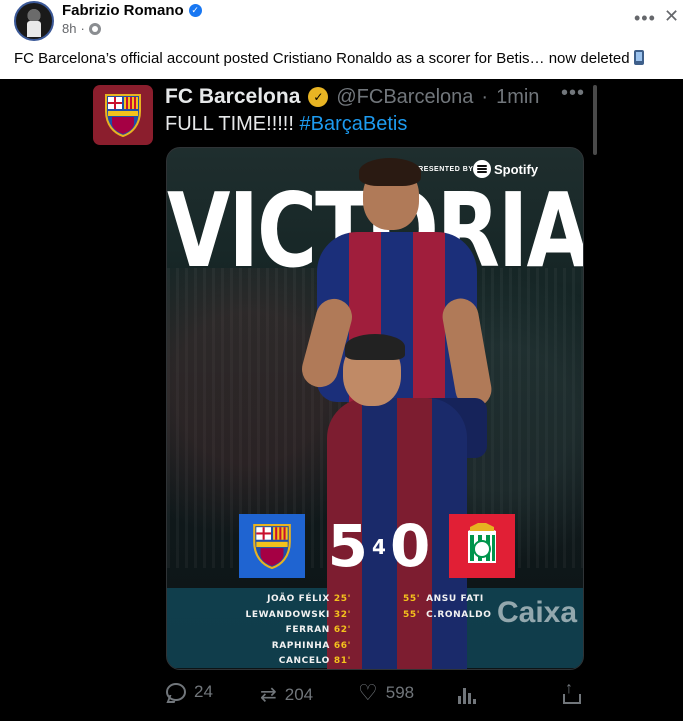  I want to click on retweet-button: ⇄ 204, so click(286, 694).